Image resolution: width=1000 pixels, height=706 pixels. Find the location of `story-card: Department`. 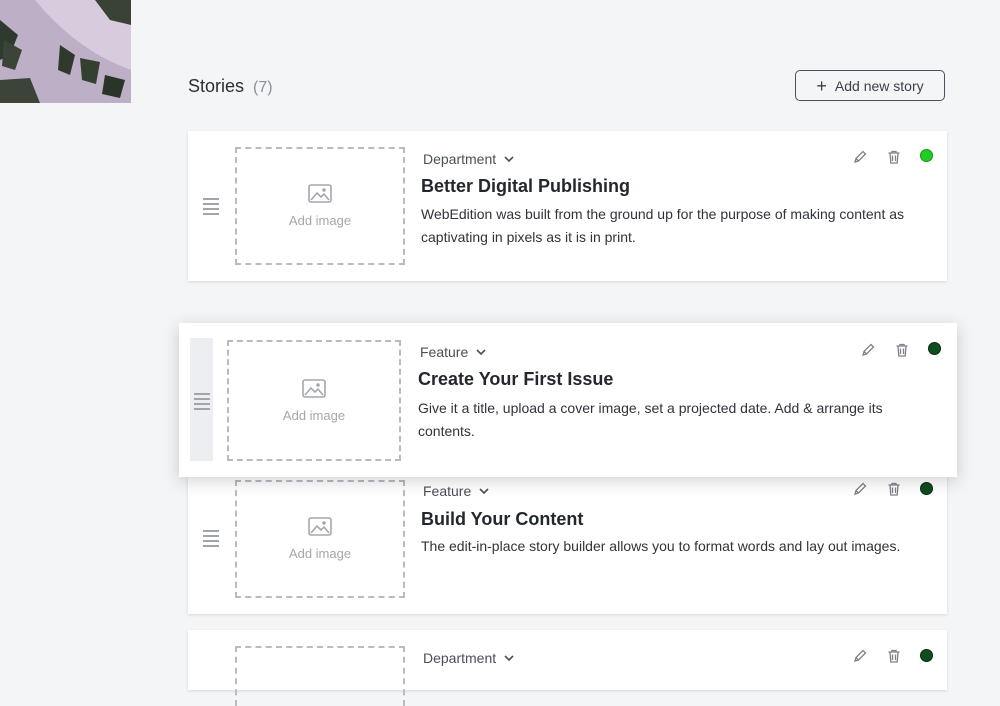

story-card: Department is located at coordinates (567, 668).